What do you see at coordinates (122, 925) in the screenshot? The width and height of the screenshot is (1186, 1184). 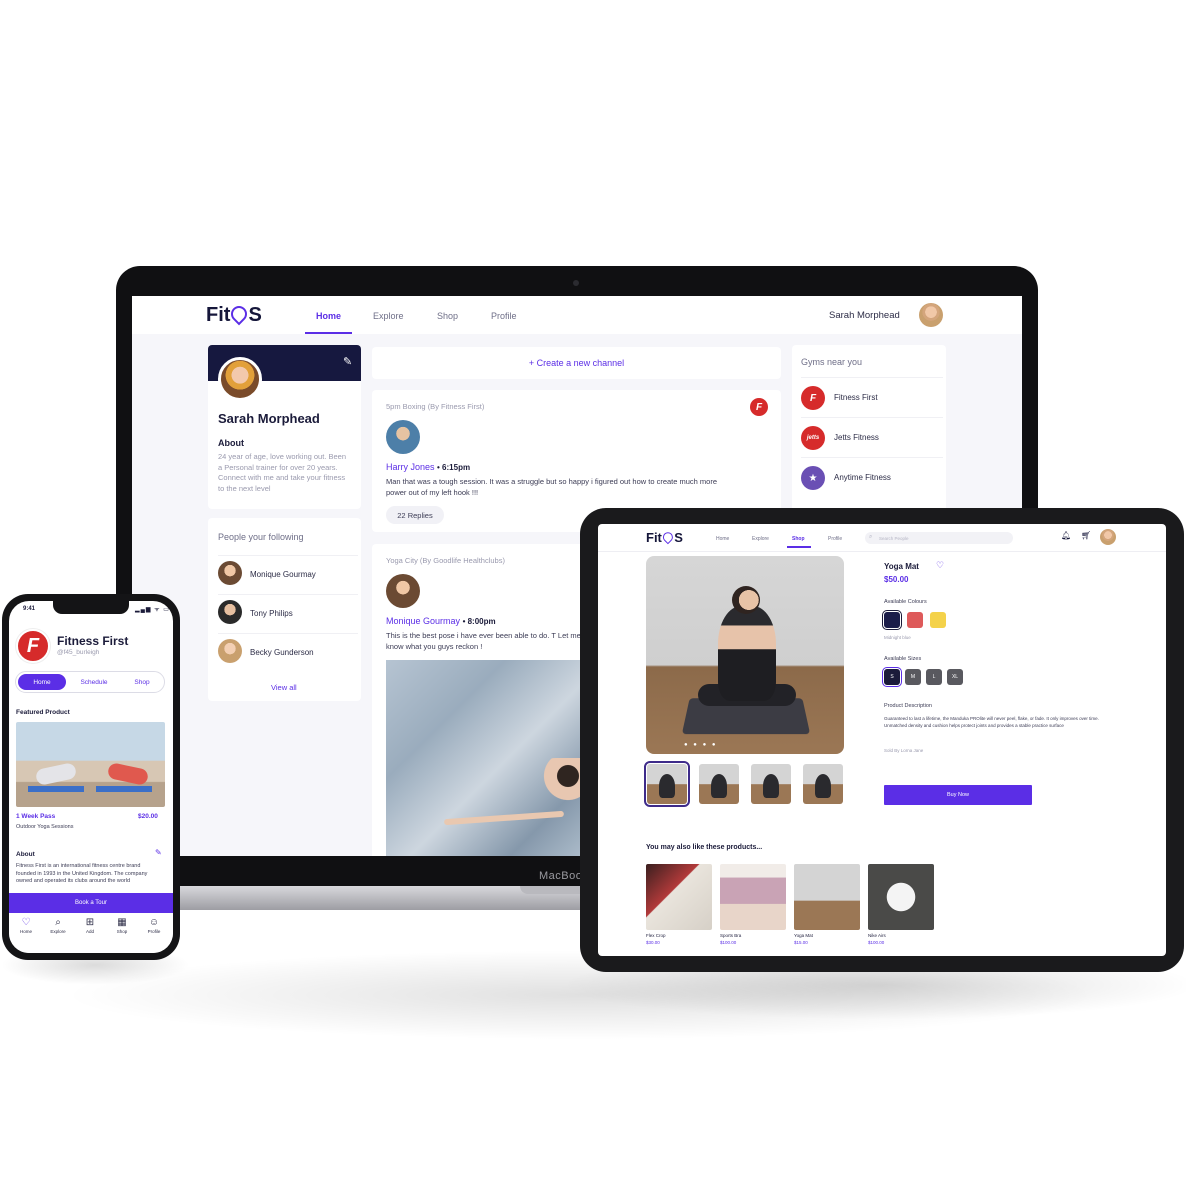 I see `bottom-nav-shop: ▦ Shop` at bounding box center [122, 925].